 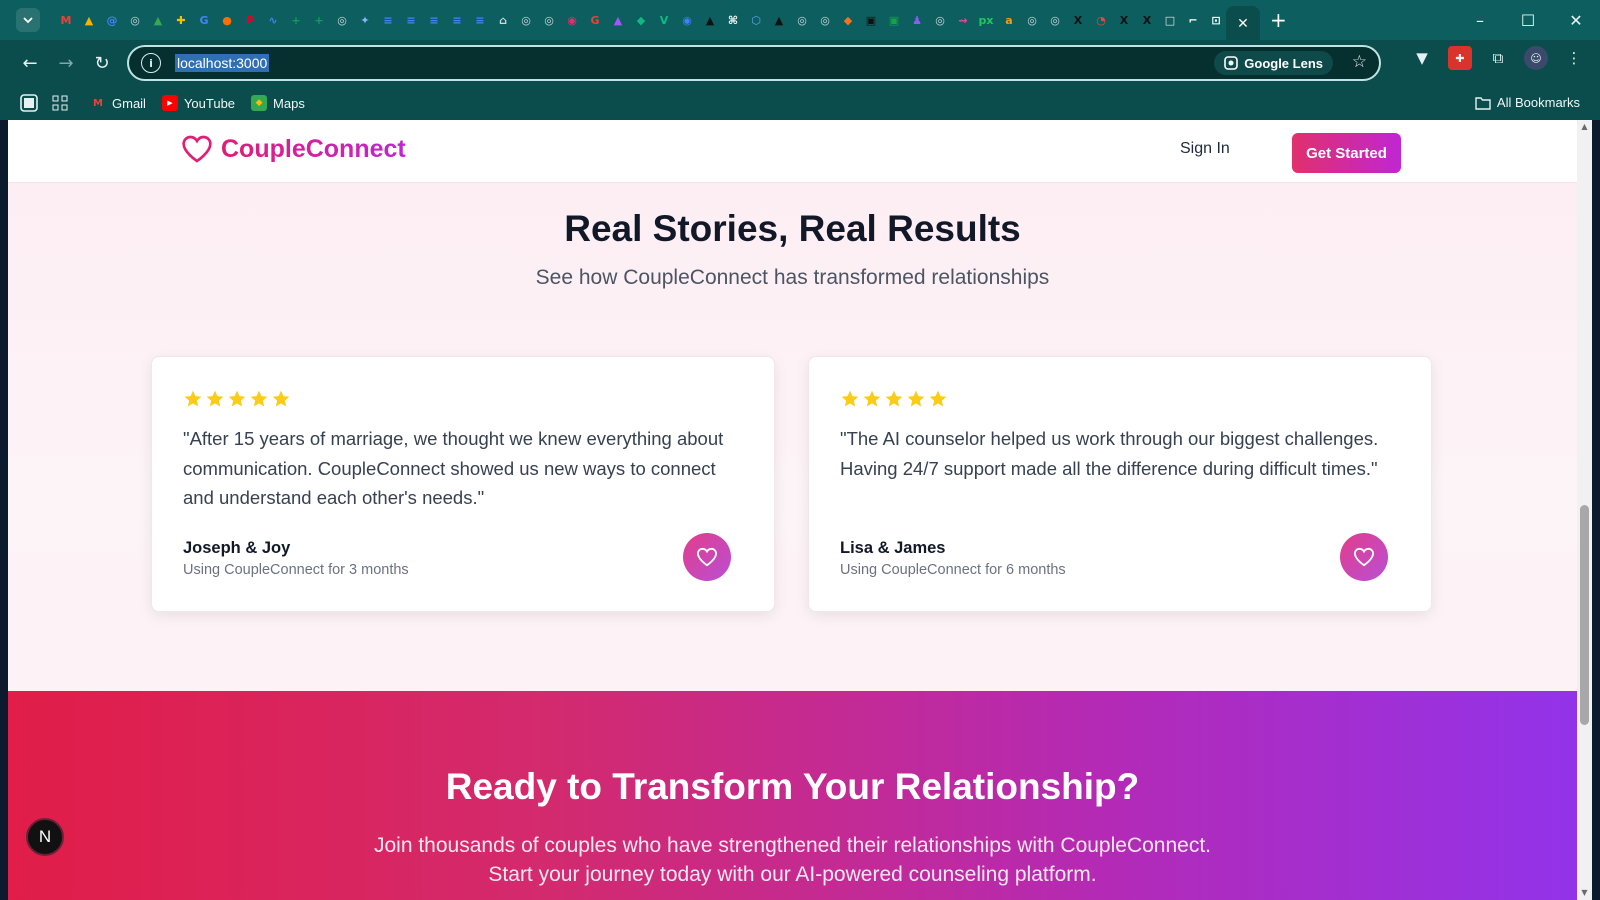 I want to click on tab-overview-icon, so click(x=29, y=103).